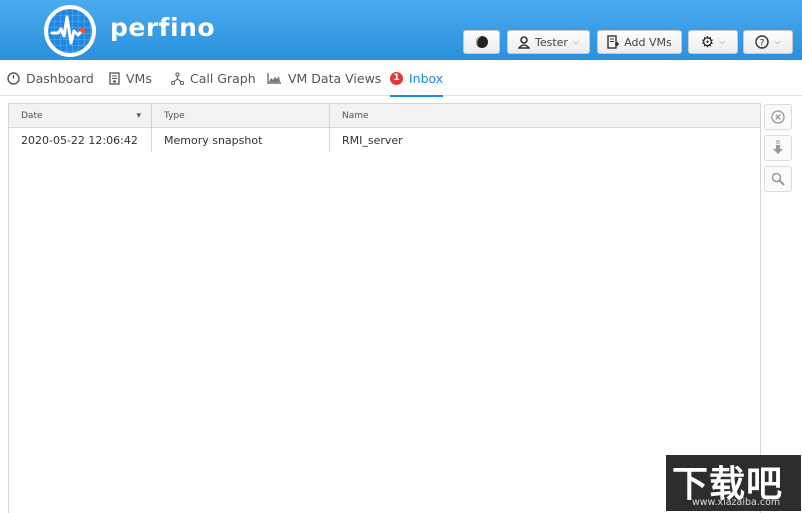  I want to click on user-menu-button: Tester ⌵, so click(548, 42).